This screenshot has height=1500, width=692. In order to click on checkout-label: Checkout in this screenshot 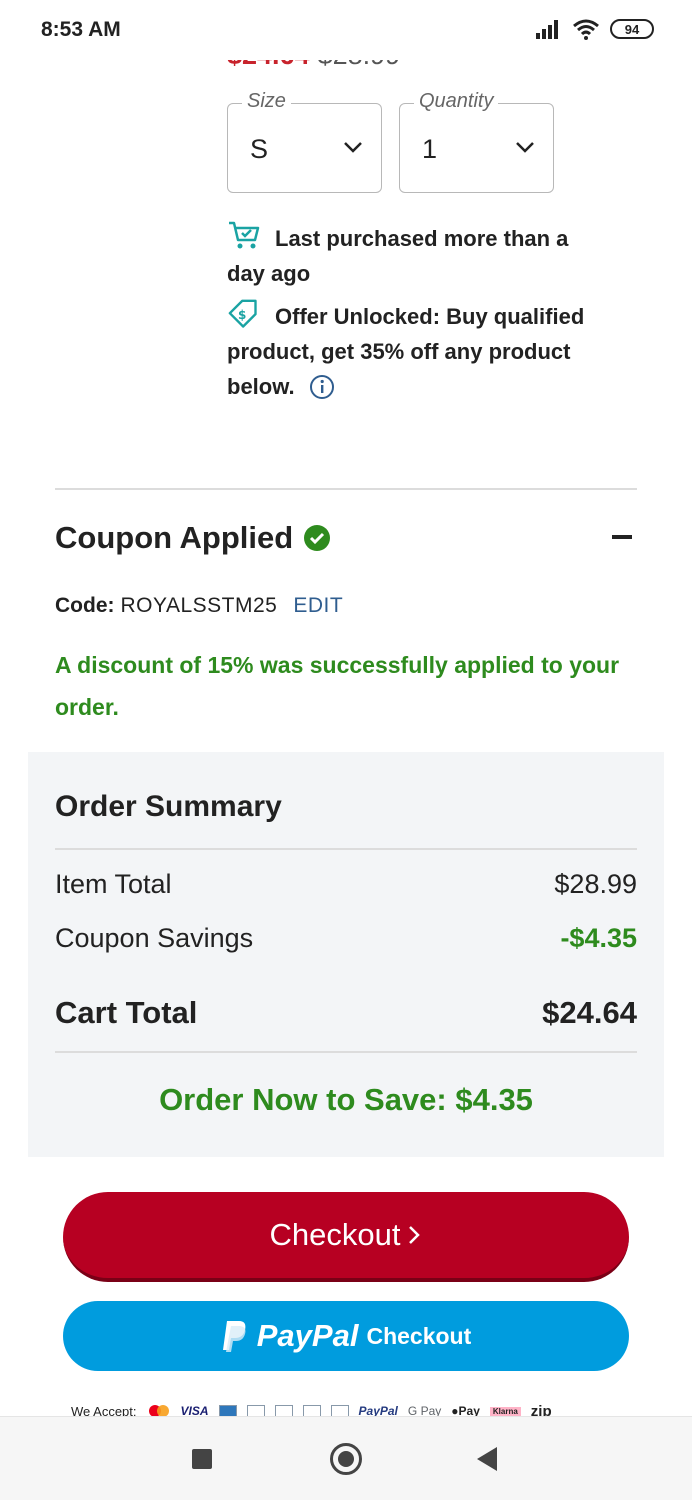, I will do `click(335, 1234)`.